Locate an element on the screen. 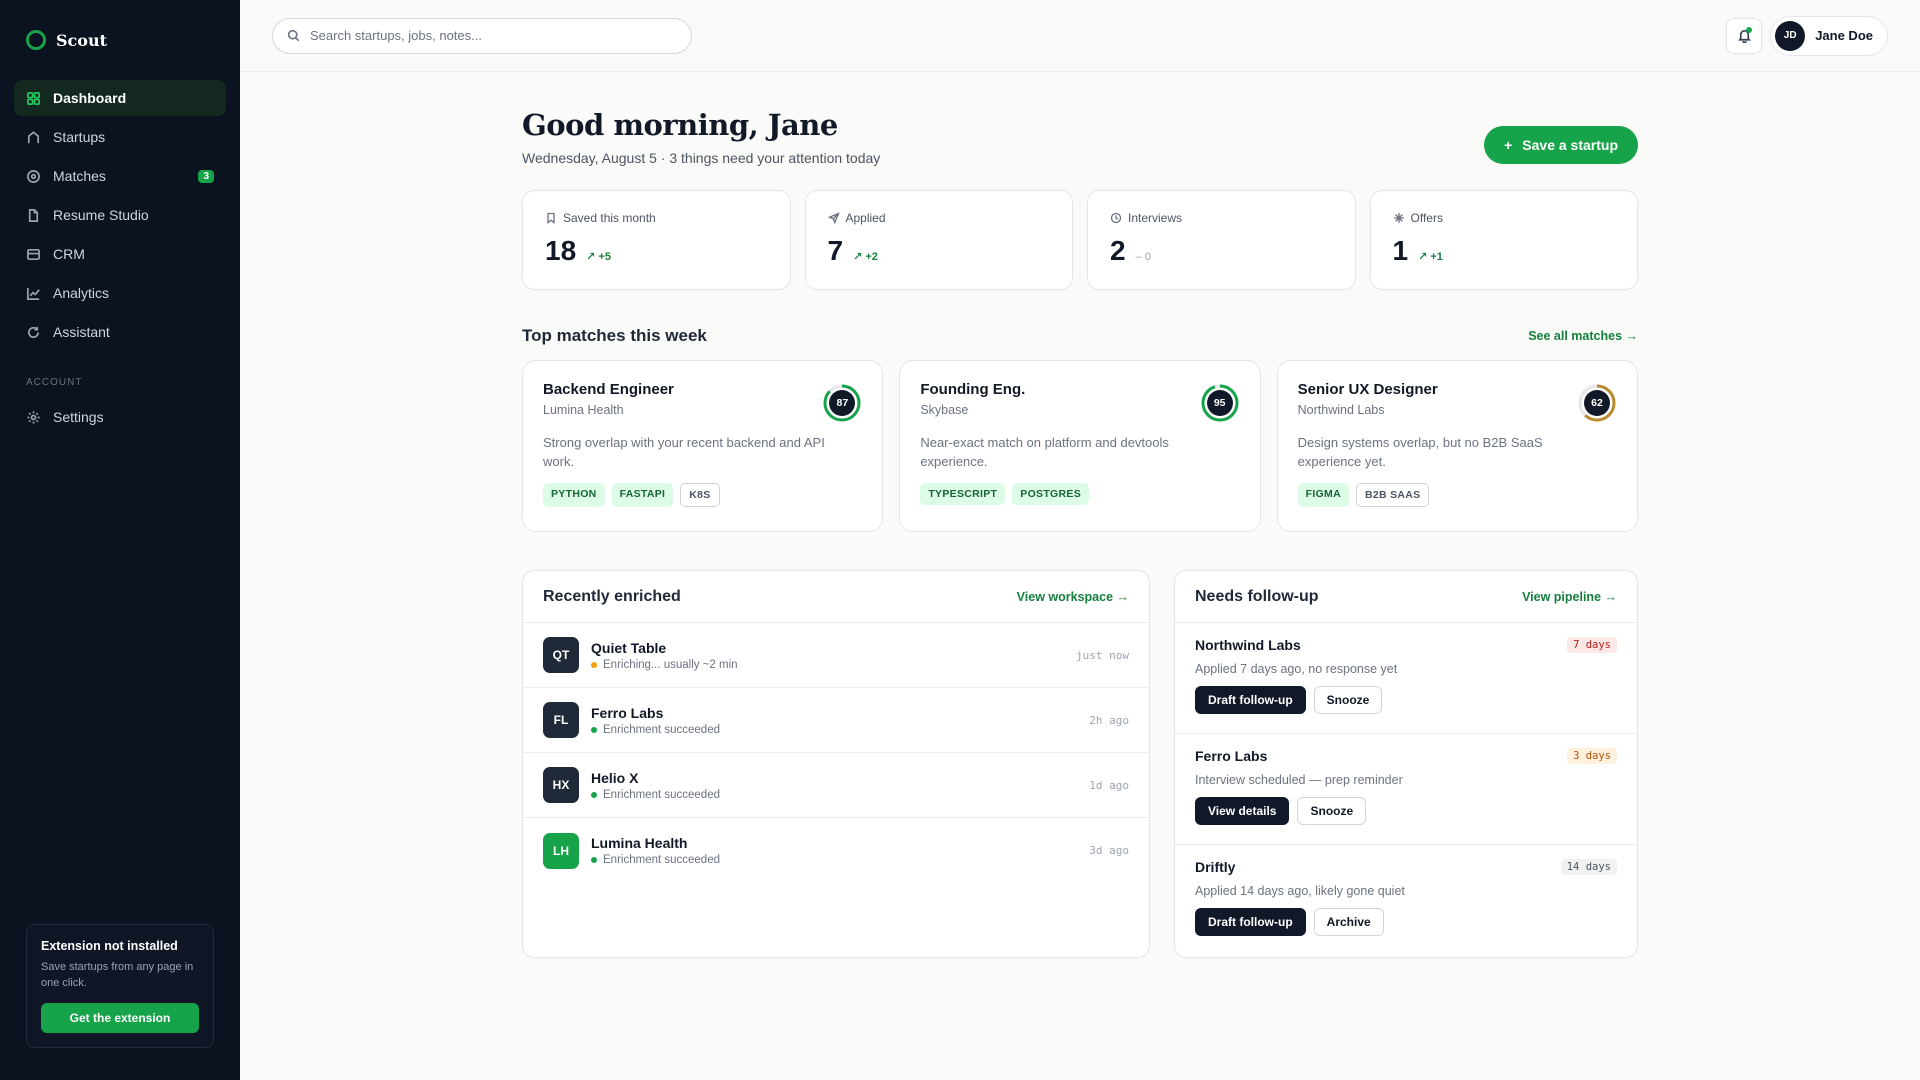  stats-row: Saved this month 18 ↗ +5 Applied 7 ↗ +2 is located at coordinates (1080, 240).